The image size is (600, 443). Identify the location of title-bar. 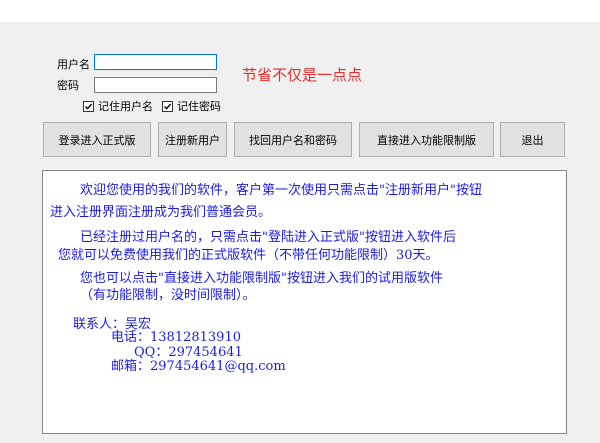
(300, 11).